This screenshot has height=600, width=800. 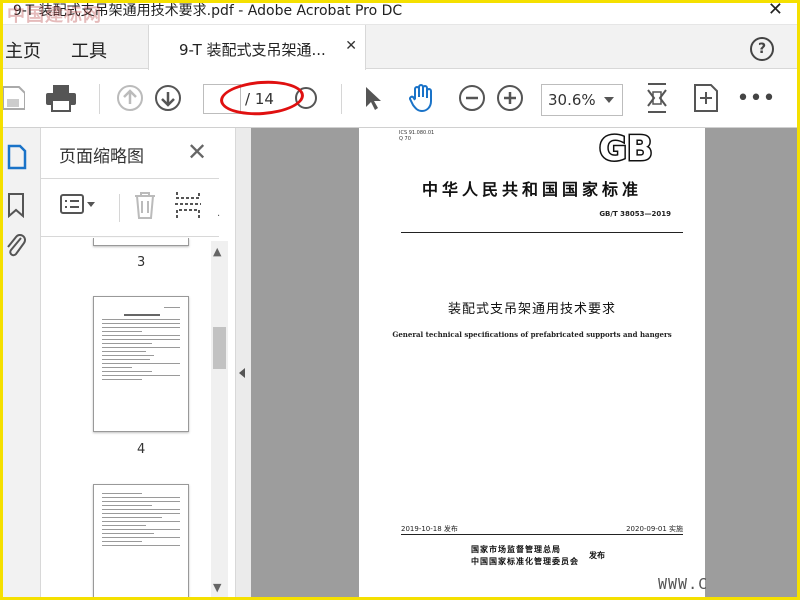 I want to click on select-cursor-icon, so click(x=373, y=98).